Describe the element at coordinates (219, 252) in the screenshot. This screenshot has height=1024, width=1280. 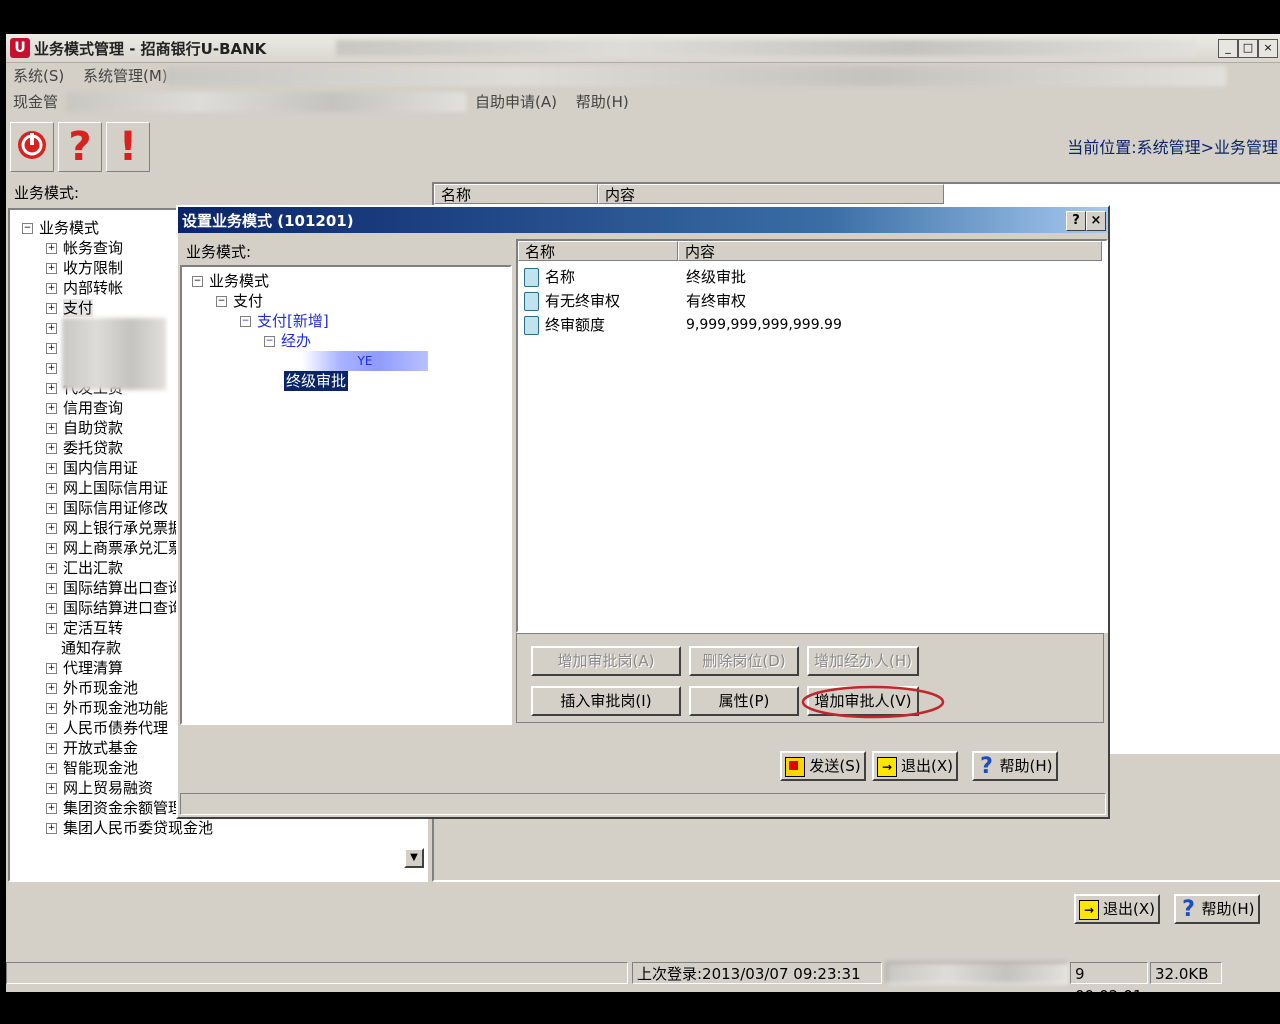
I see `dialog-tree-header: 业务模式:` at that location.